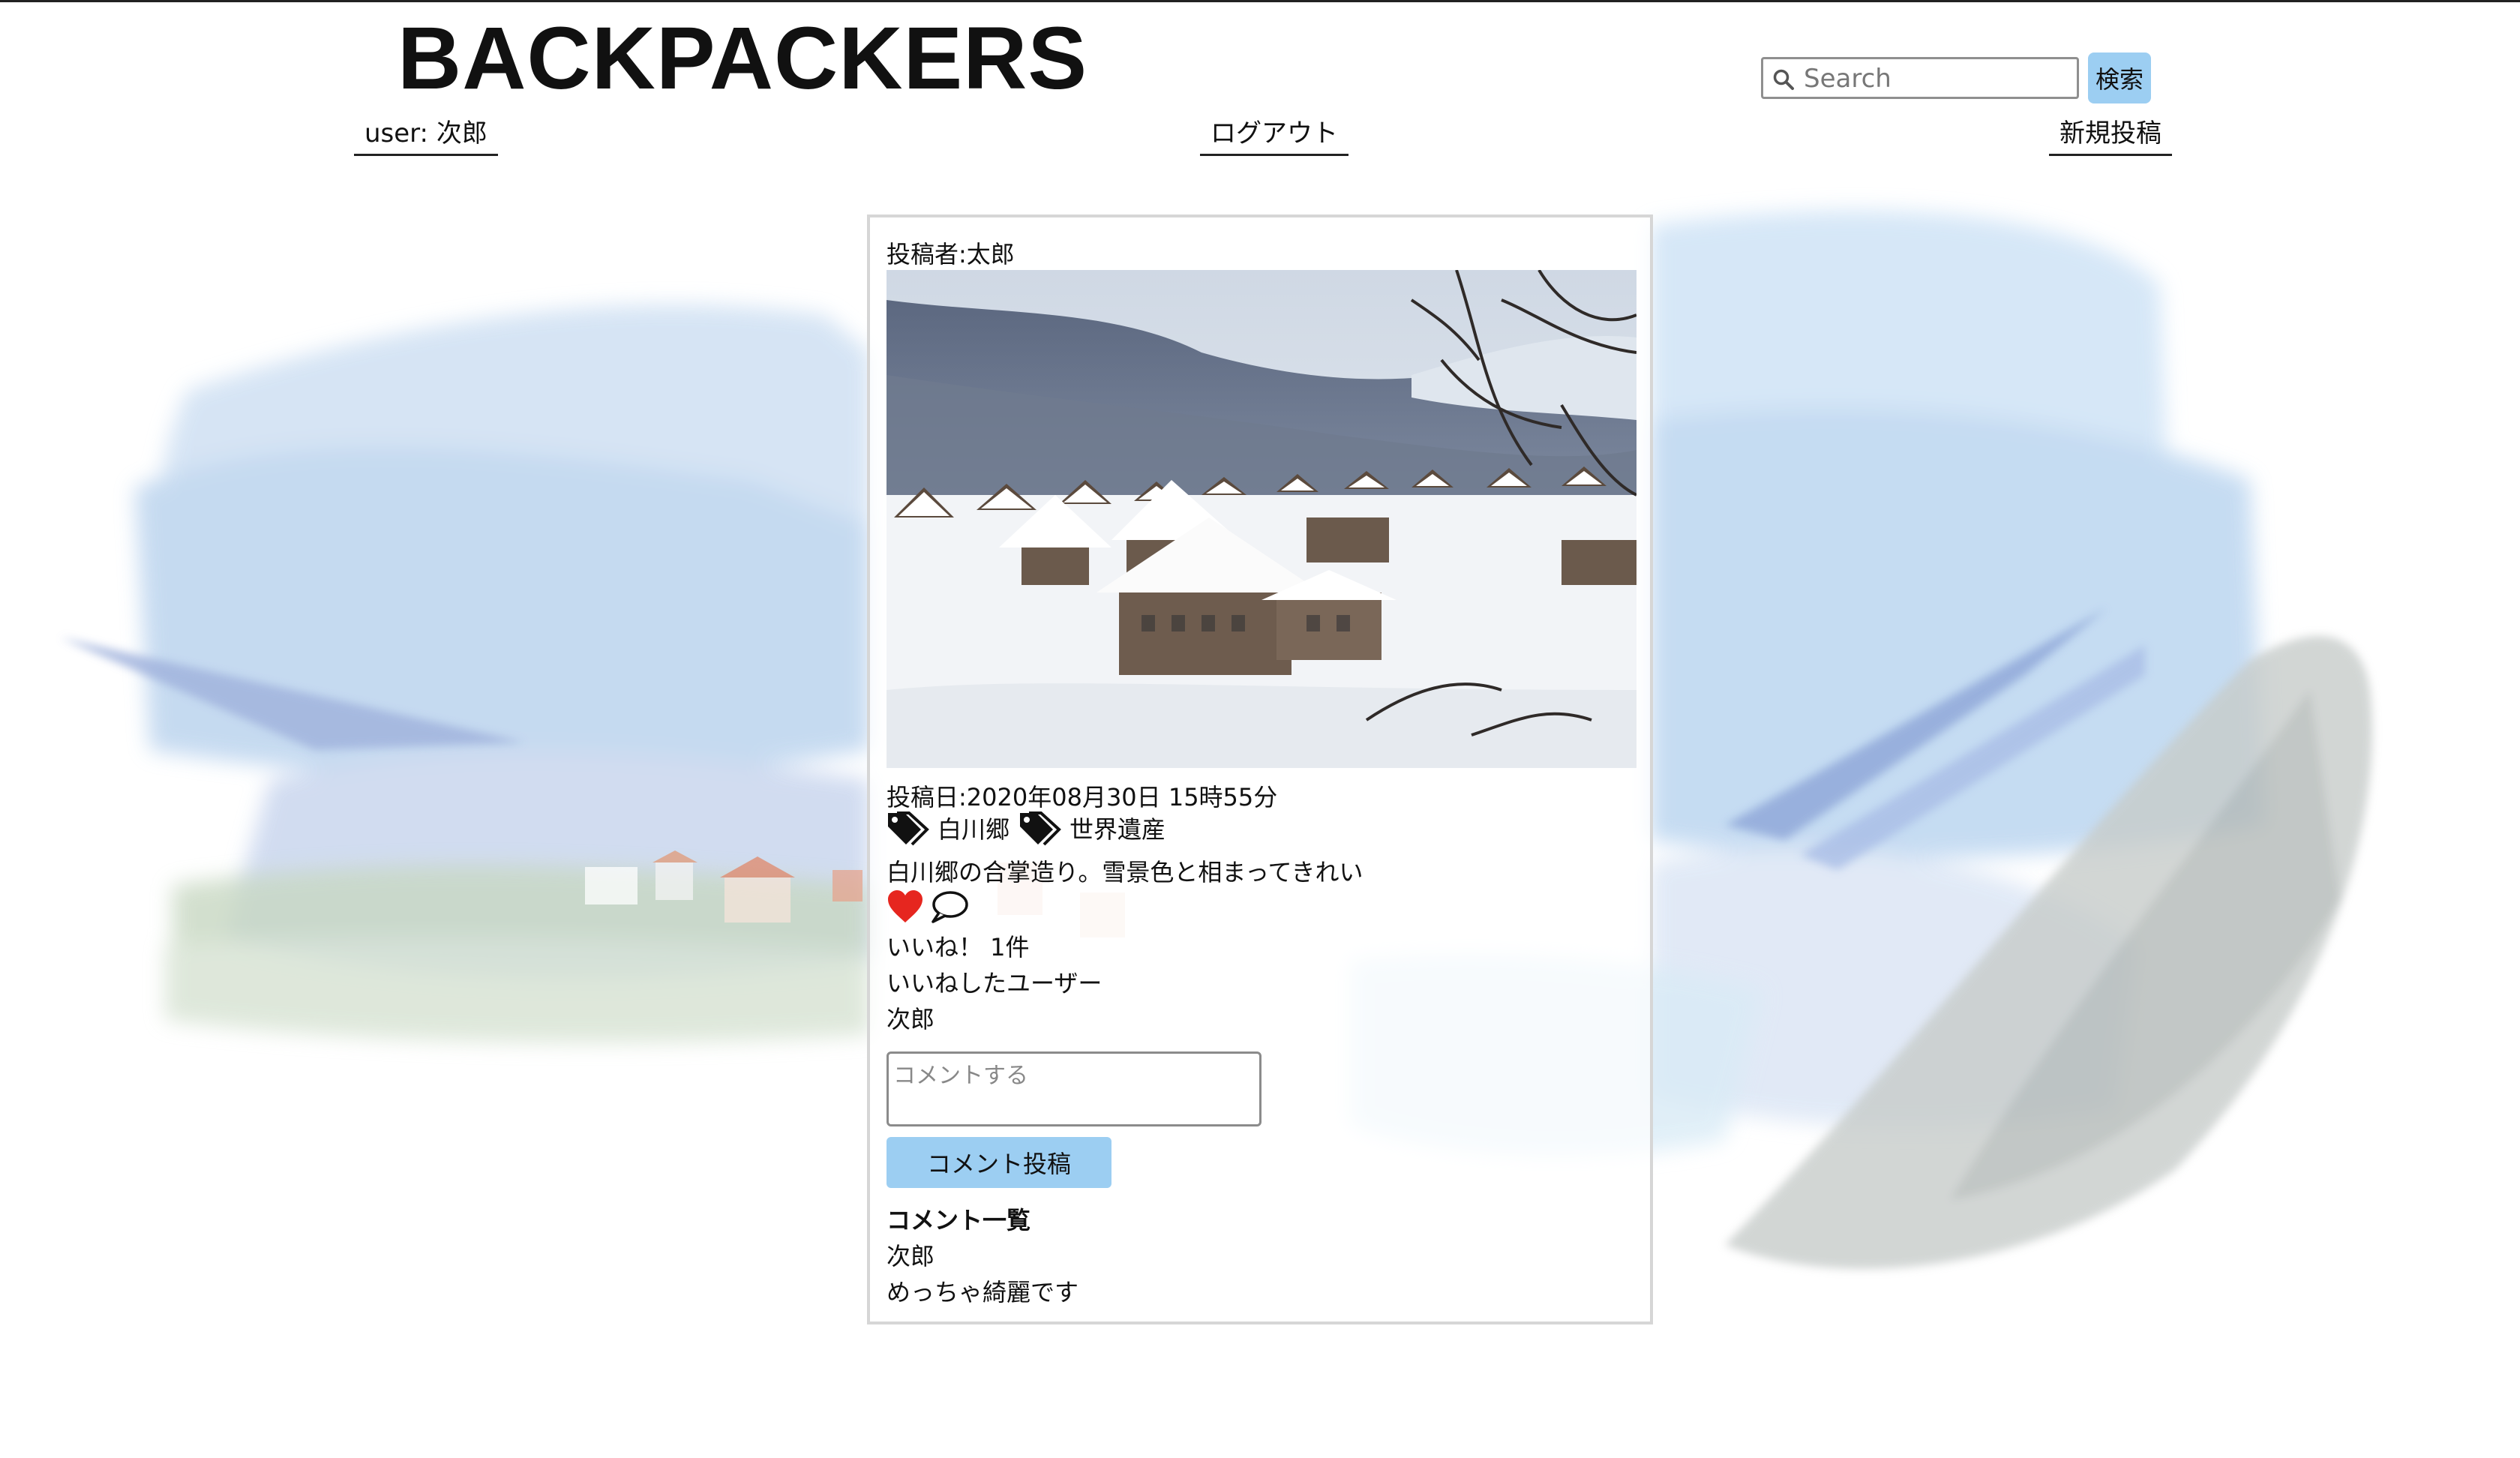 The image size is (2520, 1458). What do you see at coordinates (949, 907) in the screenshot?
I see `speech-bubble-icon` at bounding box center [949, 907].